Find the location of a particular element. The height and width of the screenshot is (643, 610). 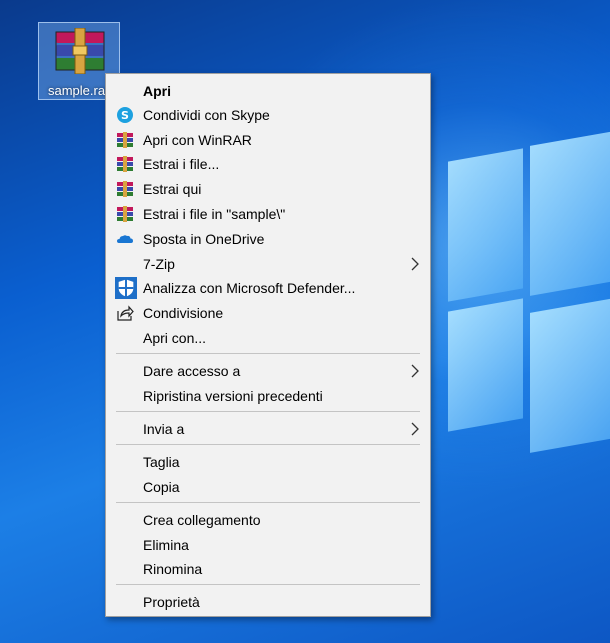

svg-text: S is located at coordinates (125, 115).